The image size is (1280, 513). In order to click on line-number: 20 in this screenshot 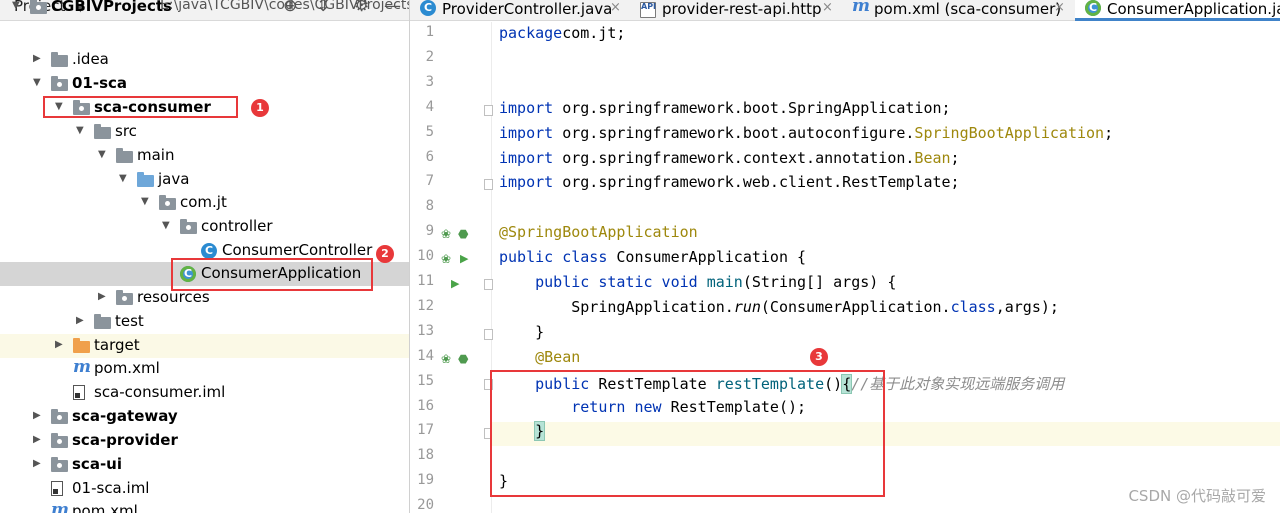, I will do `click(425, 505)`.